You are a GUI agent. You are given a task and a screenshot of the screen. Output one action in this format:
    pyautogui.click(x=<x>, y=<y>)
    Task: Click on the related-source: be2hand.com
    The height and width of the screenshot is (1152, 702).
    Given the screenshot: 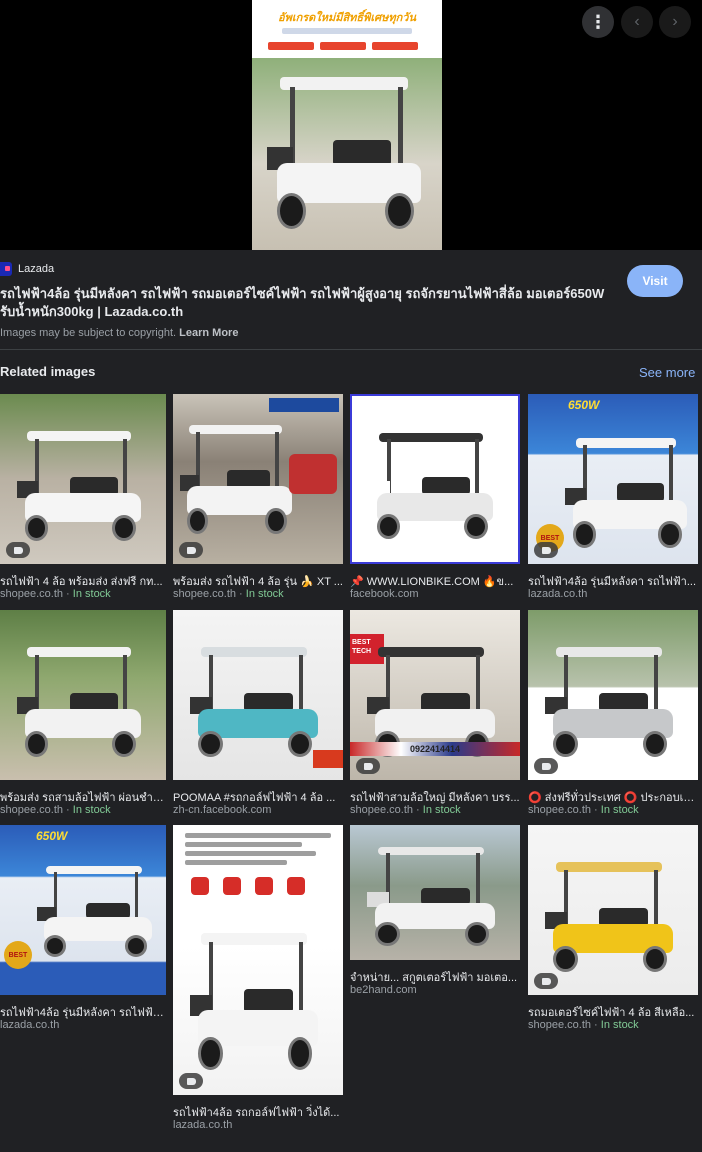 What is the action you would take?
    pyautogui.click(x=383, y=990)
    